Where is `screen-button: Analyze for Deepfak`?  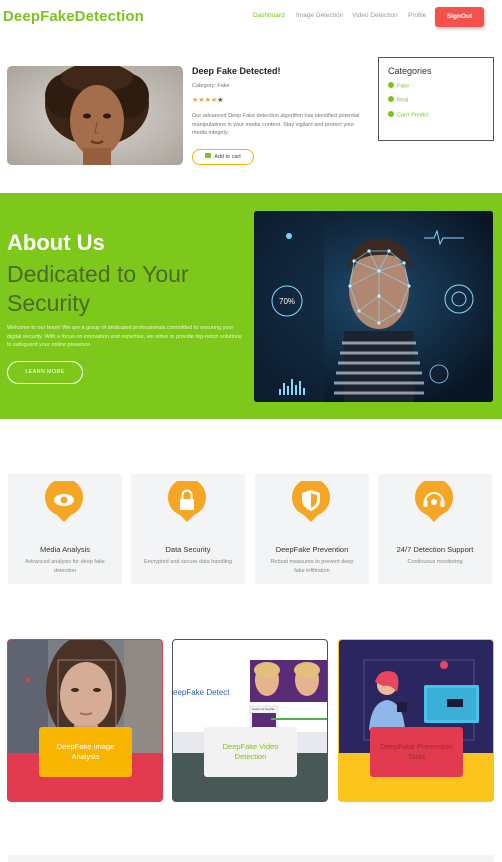
screen-button: Analyze for Deepfak is located at coordinates (263, 709).